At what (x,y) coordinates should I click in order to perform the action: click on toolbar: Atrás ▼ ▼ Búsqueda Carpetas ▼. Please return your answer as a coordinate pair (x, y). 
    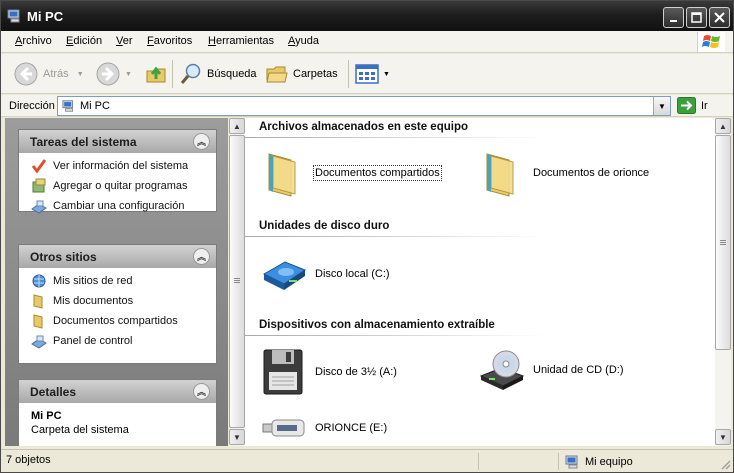
    Looking at the image, I should click on (367, 74).